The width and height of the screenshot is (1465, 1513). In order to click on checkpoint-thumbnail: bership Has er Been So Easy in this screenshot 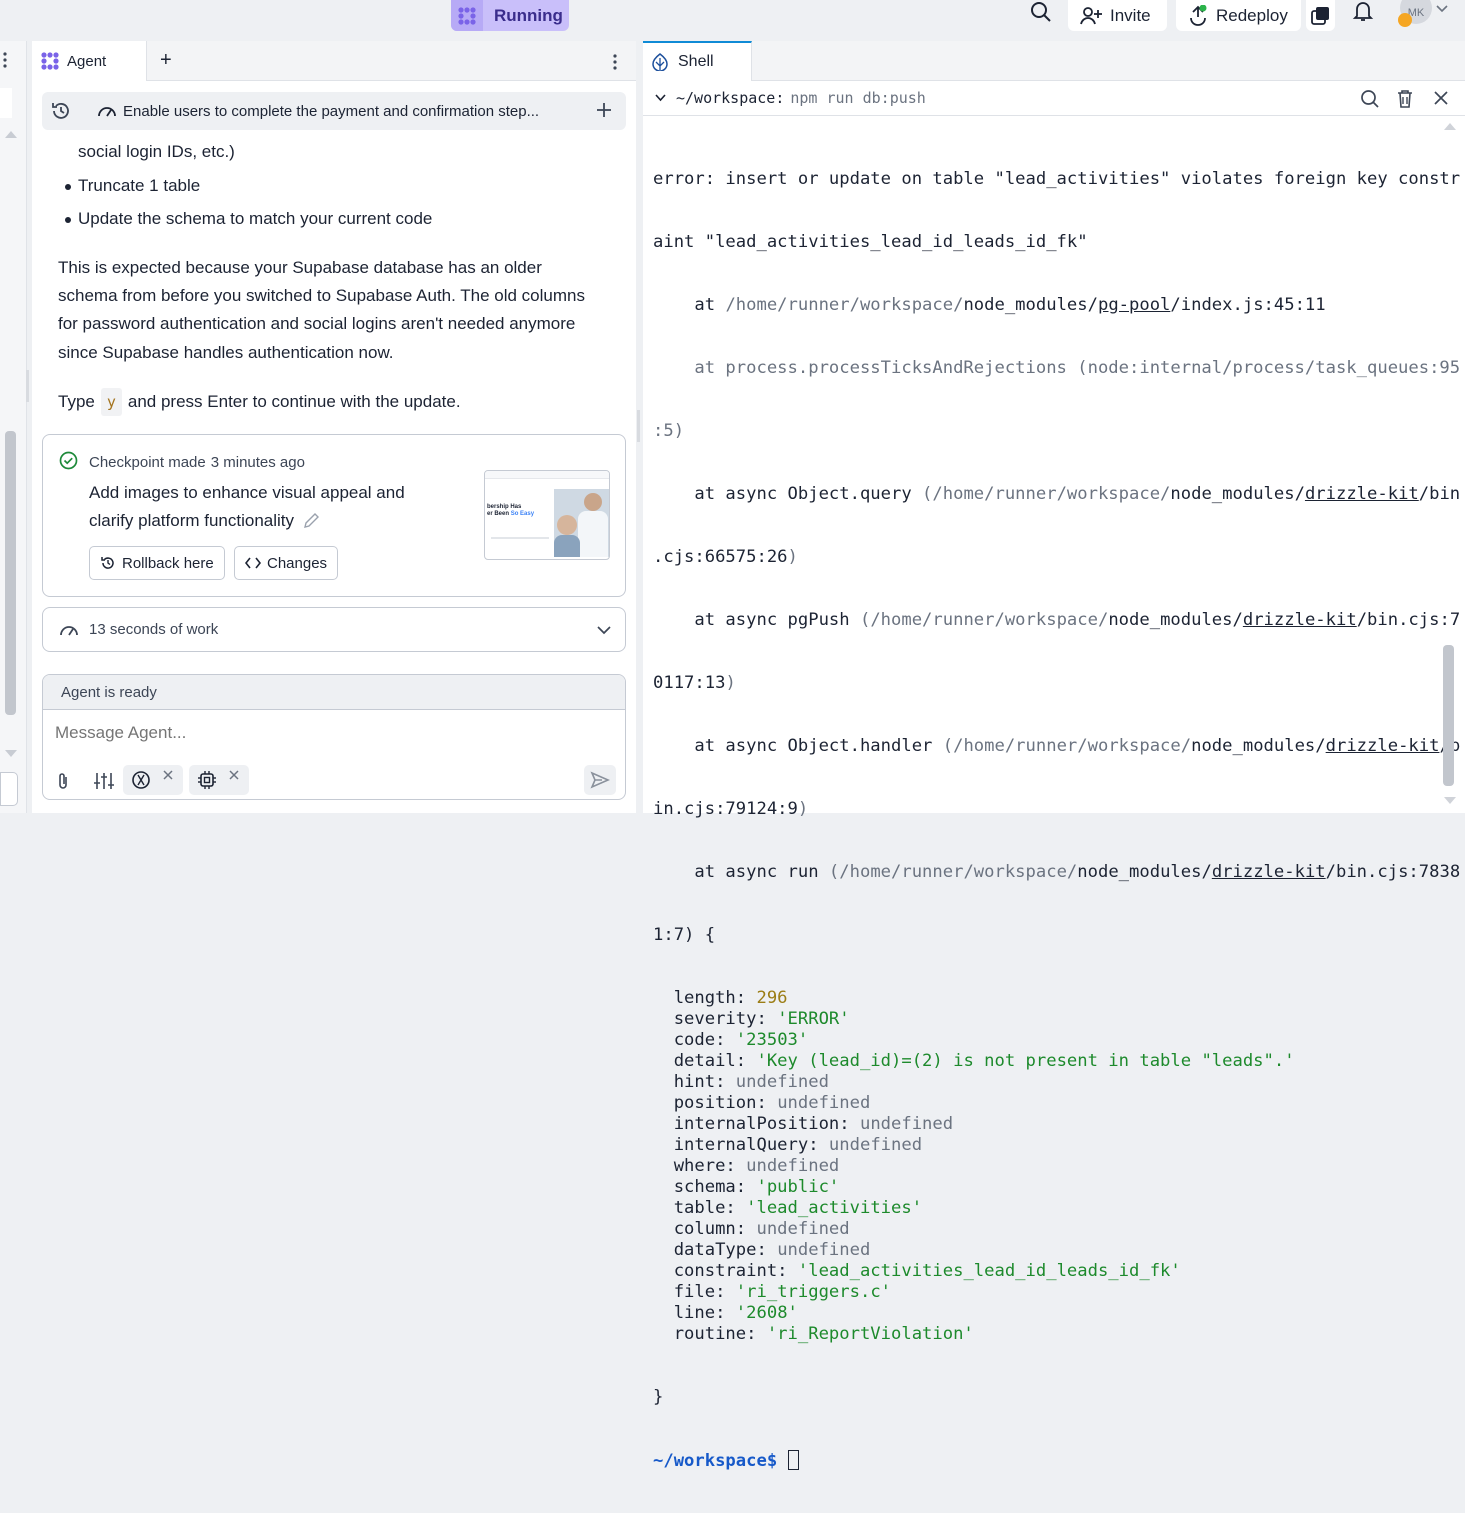, I will do `click(547, 515)`.